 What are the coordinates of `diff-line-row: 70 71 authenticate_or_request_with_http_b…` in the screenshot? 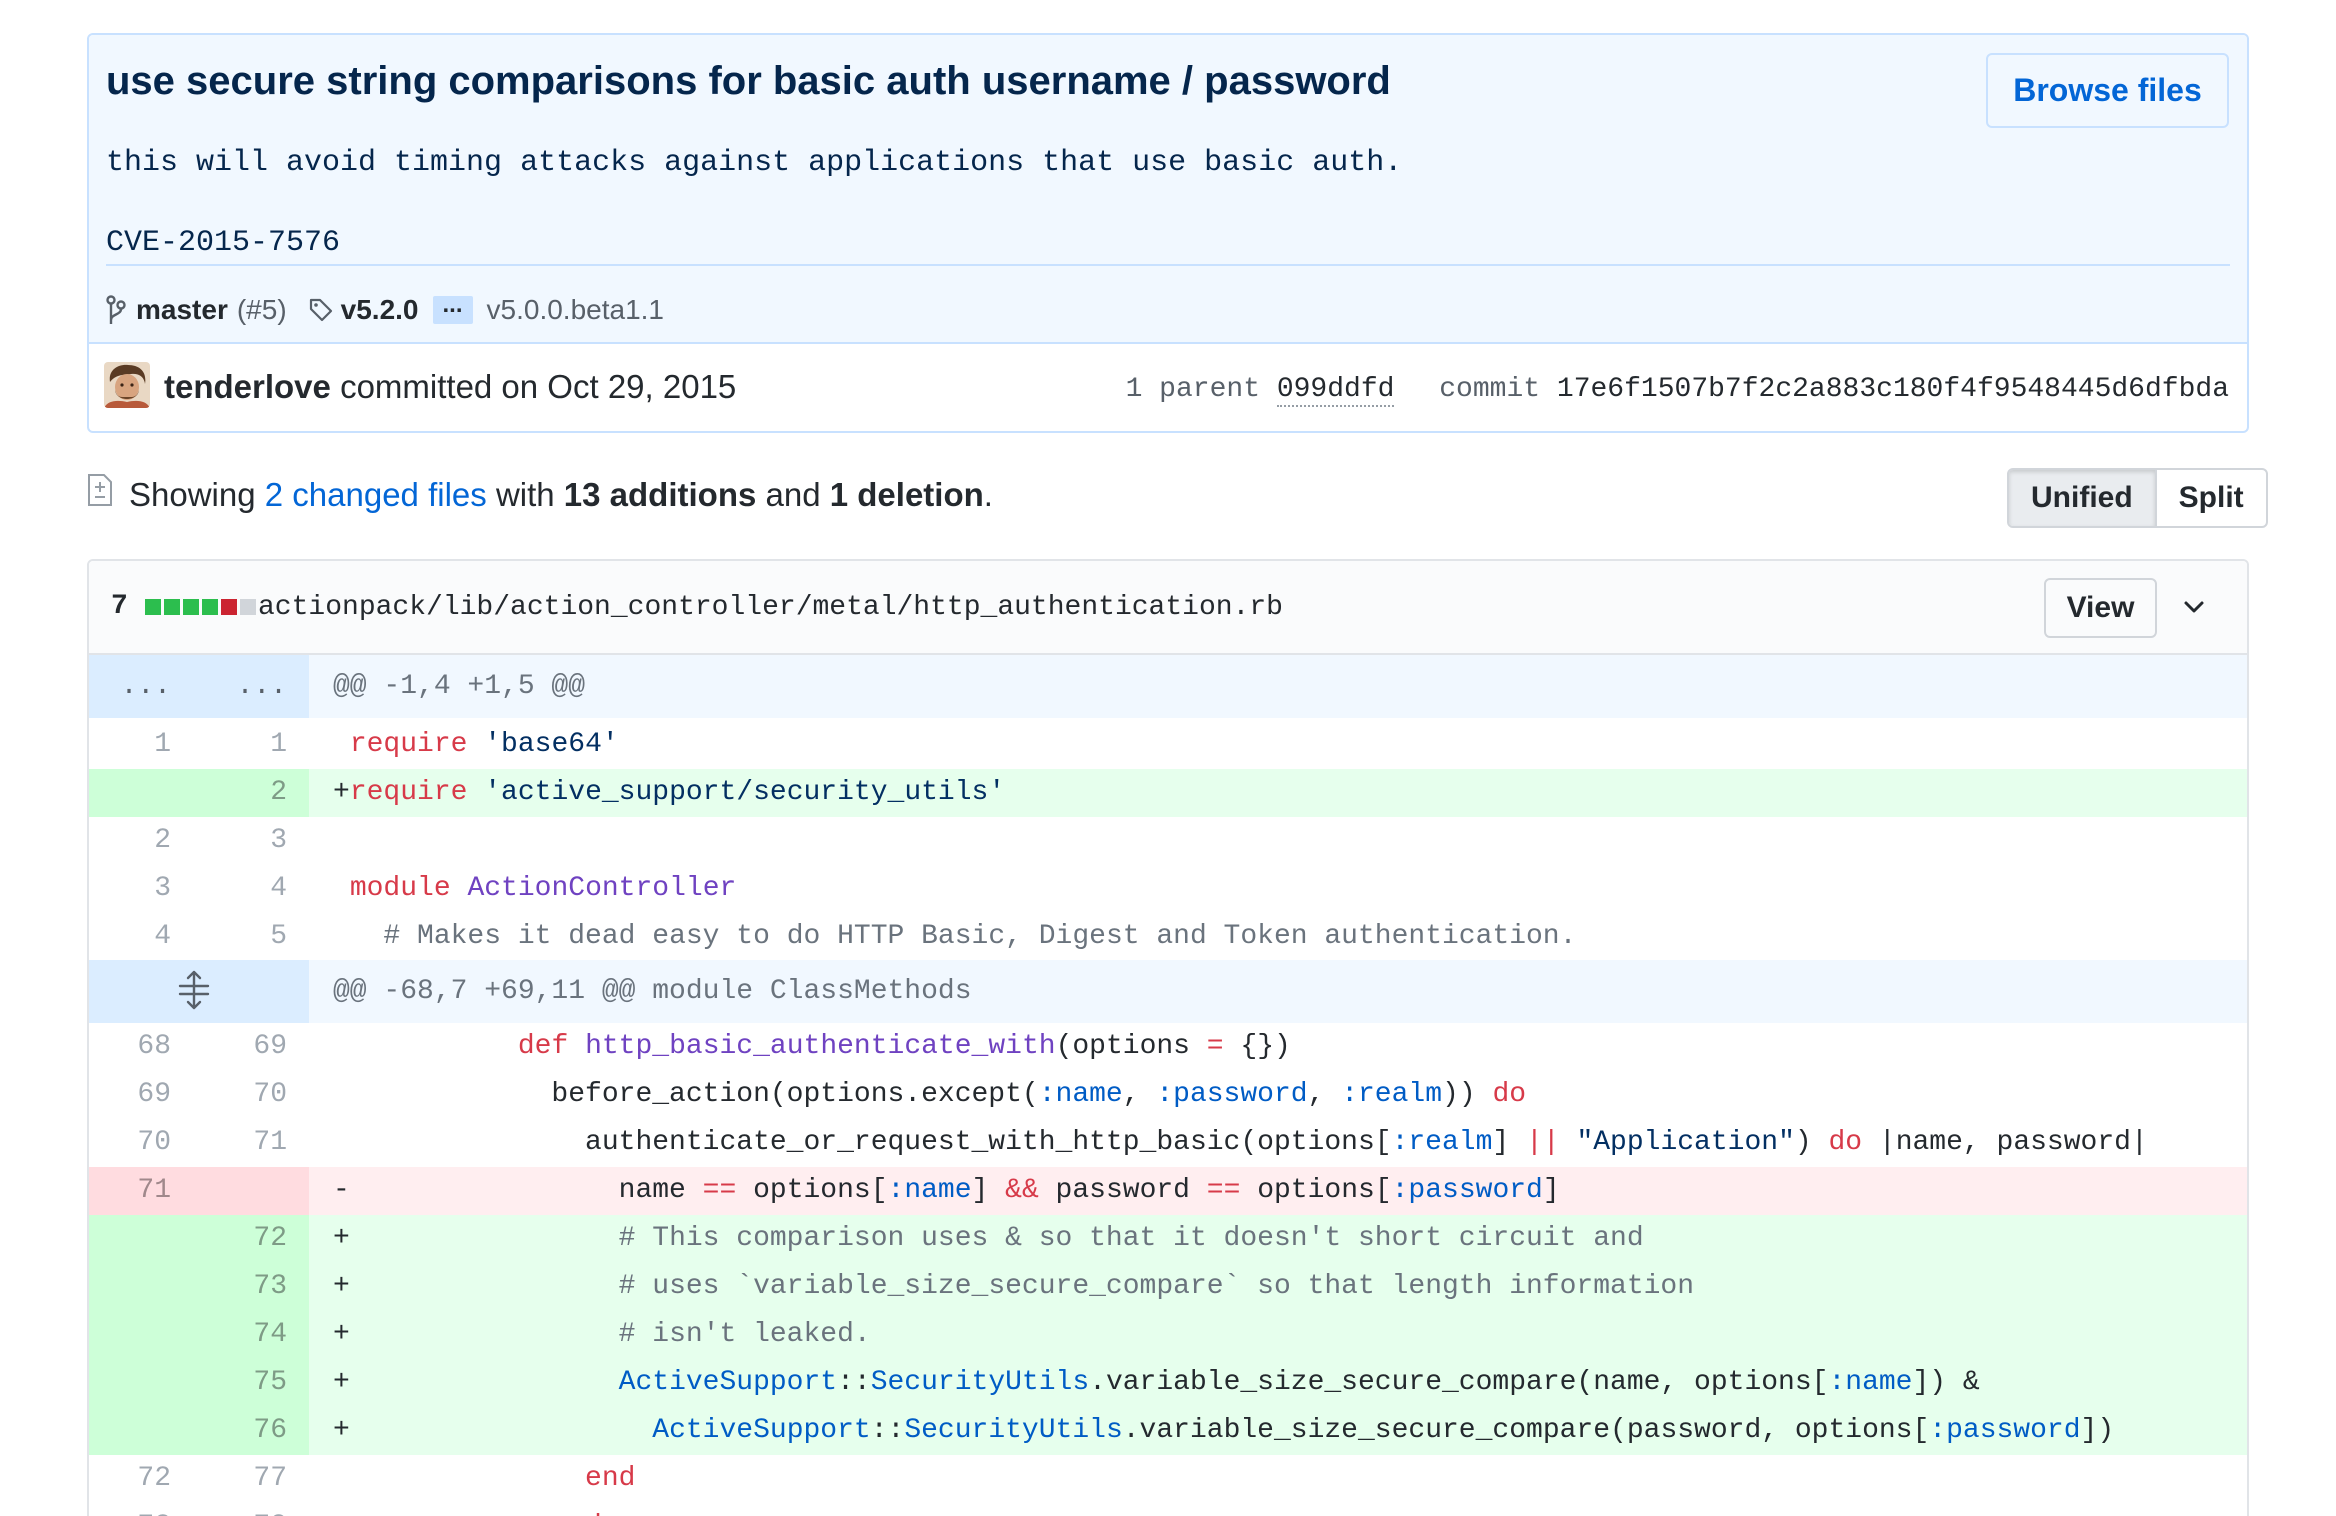 It's located at (1168, 1143).